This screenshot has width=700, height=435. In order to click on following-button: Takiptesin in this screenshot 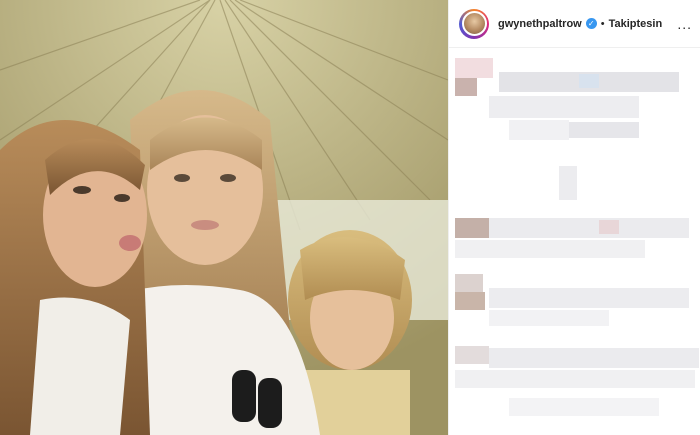, I will do `click(636, 24)`.